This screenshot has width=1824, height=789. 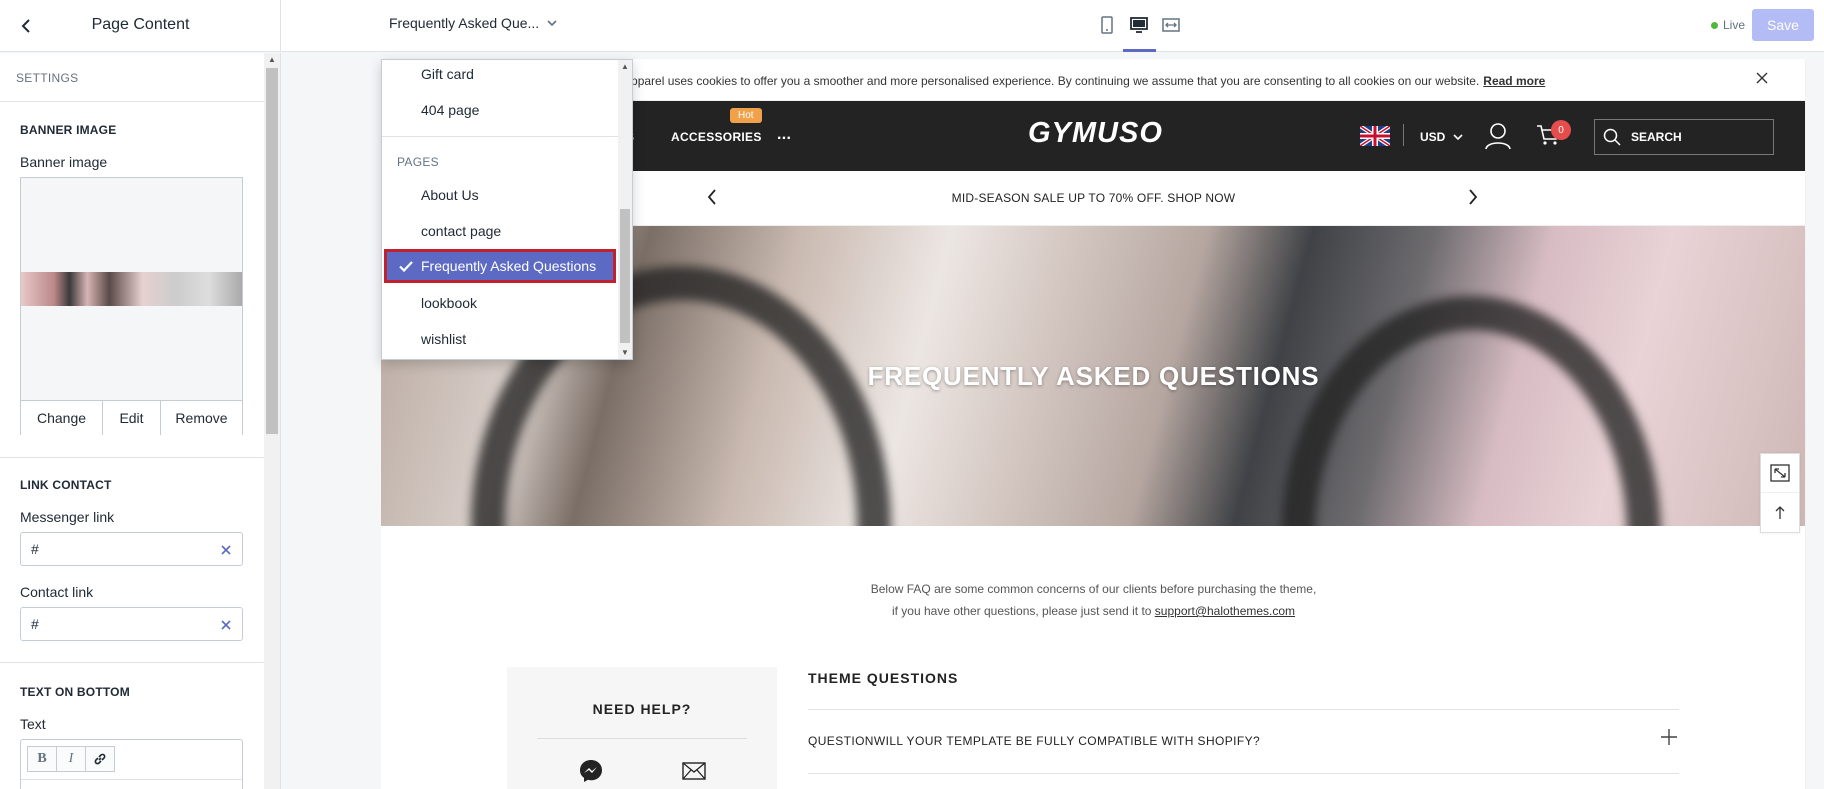 What do you see at coordinates (1473, 197) in the screenshot?
I see `chevron-right-icon` at bounding box center [1473, 197].